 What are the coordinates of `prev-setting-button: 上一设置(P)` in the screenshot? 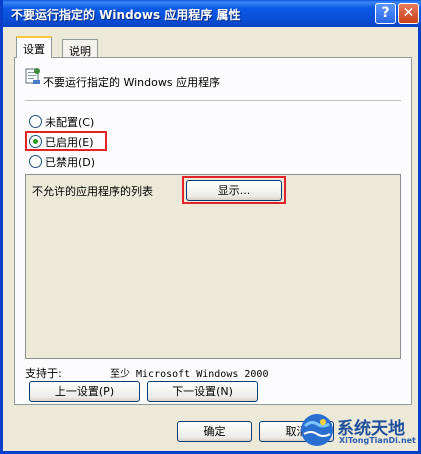 It's located at (84, 391).